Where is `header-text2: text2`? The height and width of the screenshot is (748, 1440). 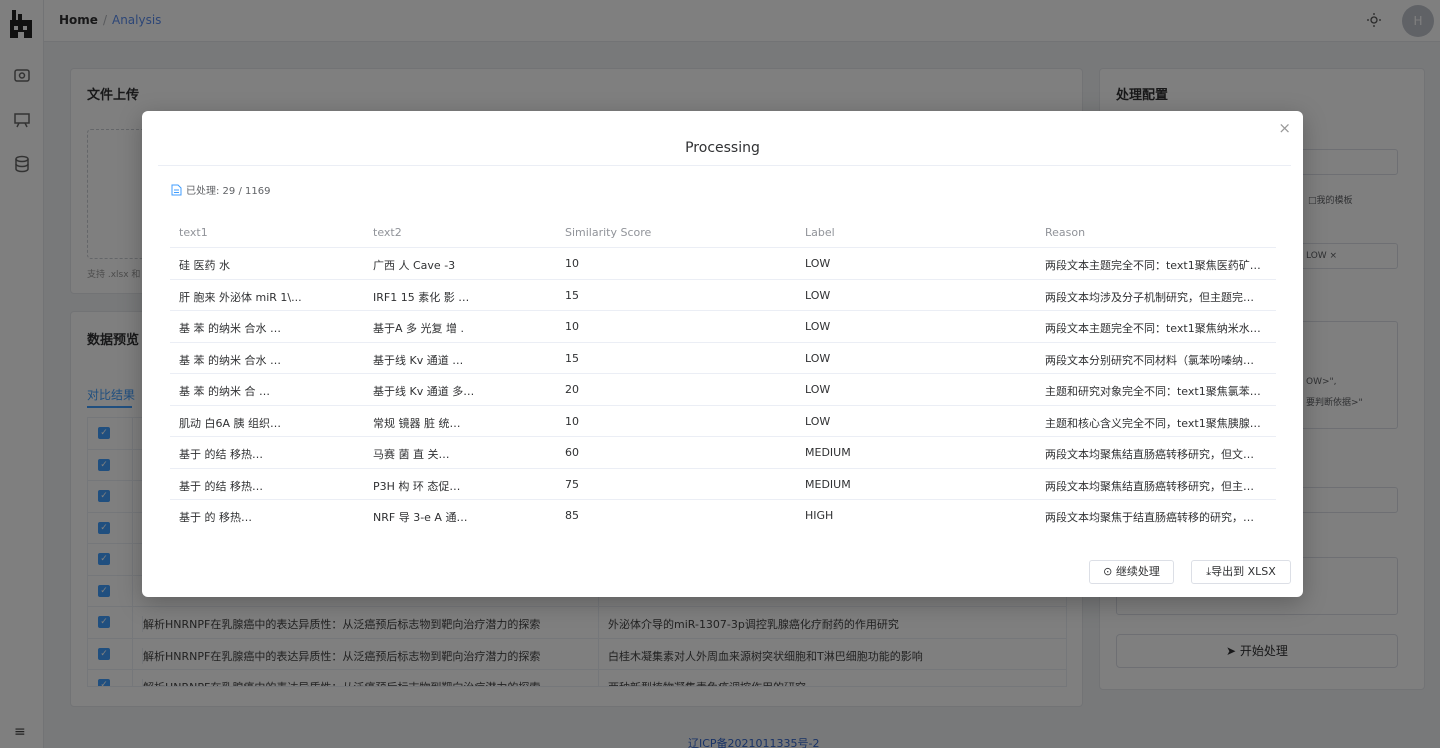 header-text2: text2 is located at coordinates (387, 232).